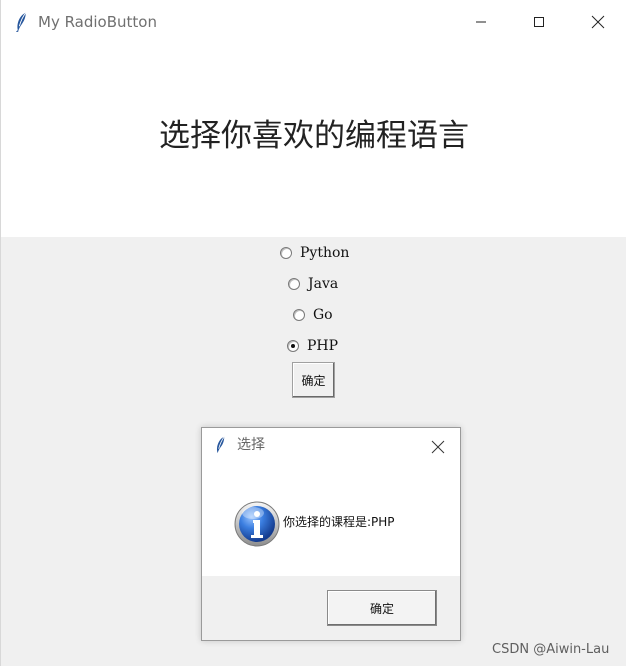 This screenshot has width=626, height=666. I want to click on dialog-message: 你选择的课程是:PHP, so click(339, 522).